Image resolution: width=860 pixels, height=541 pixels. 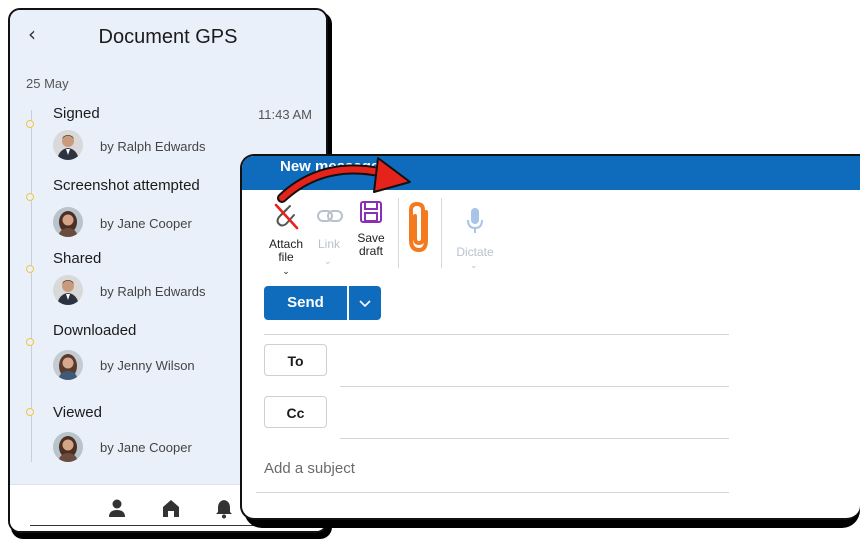 What do you see at coordinates (126, 185) in the screenshot?
I see `event-title: Screenshot attempted` at bounding box center [126, 185].